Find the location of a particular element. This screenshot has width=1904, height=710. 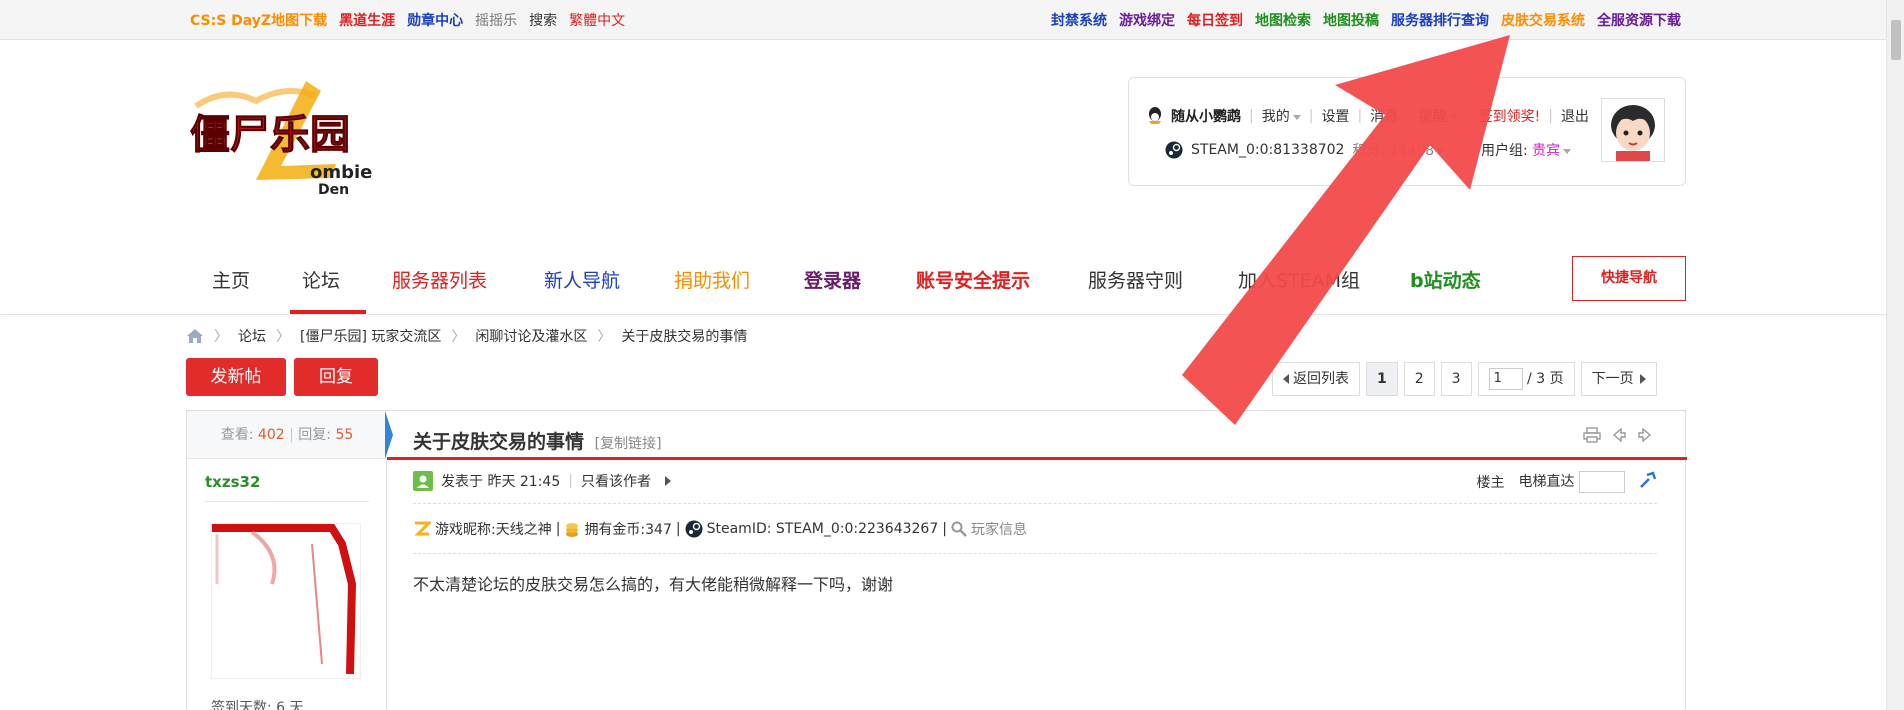

thread-stats: 查看: 402 | 回复: 55 is located at coordinates (287, 435).